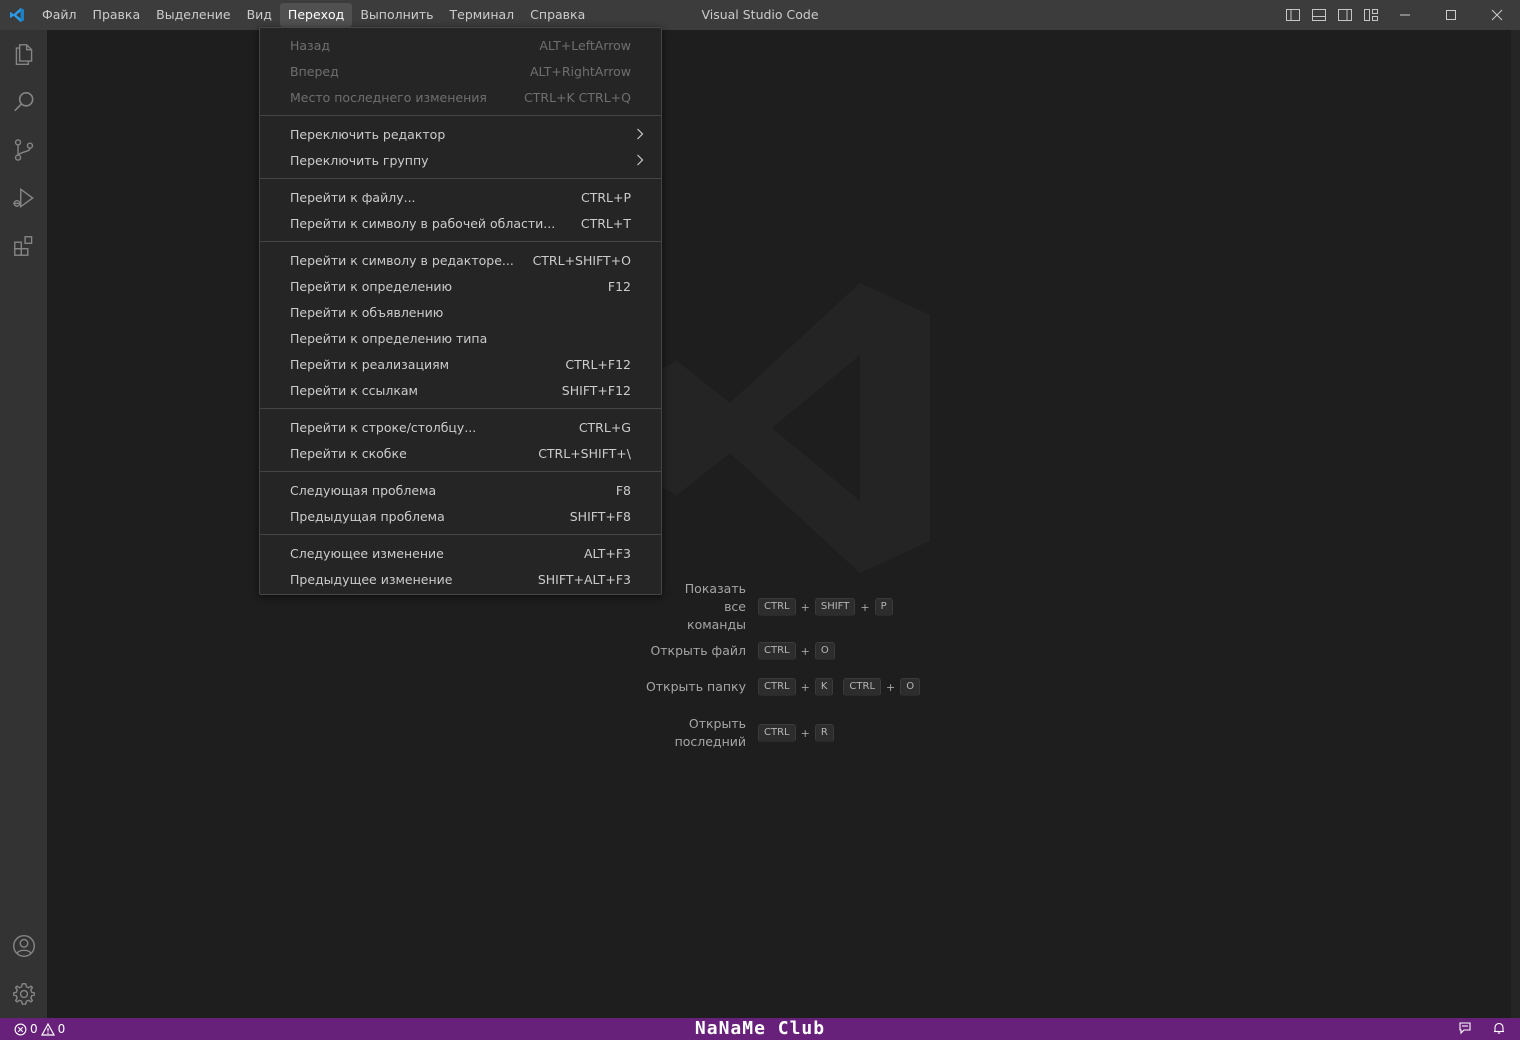  I want to click on problems-indicator: 0 0, so click(32, 1029).